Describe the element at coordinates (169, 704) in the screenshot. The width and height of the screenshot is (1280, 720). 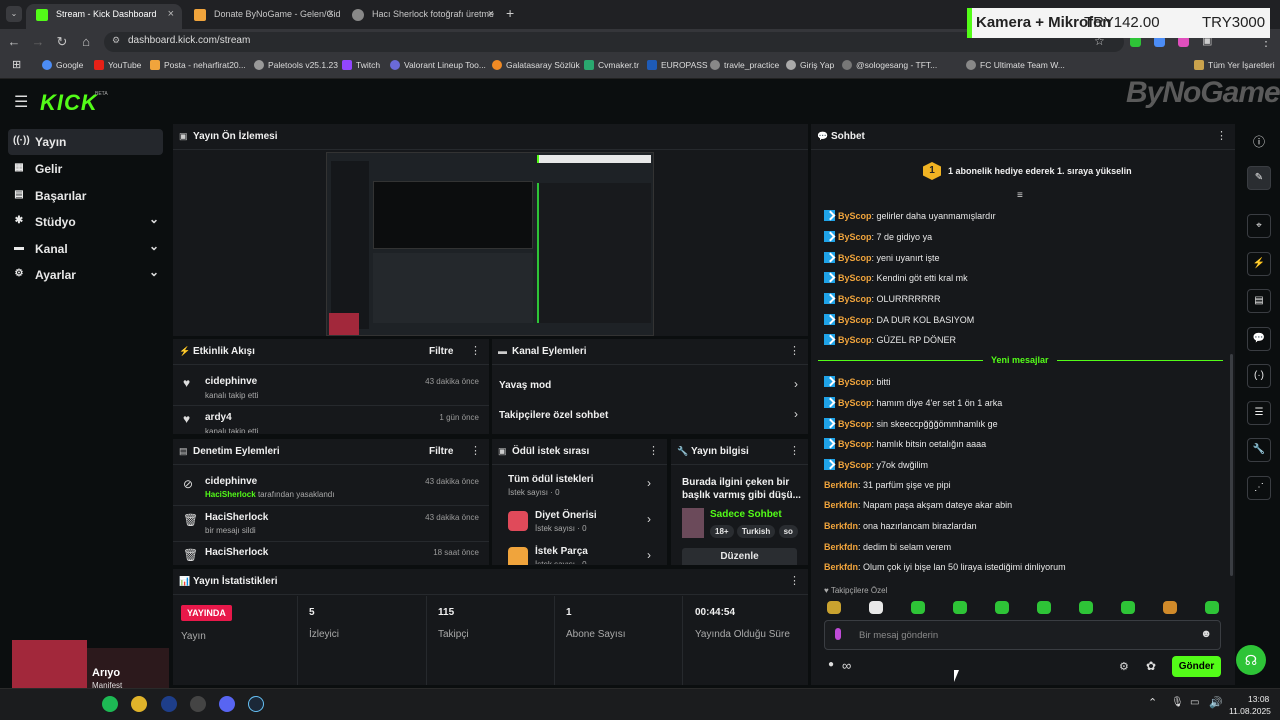
I see `app-icon` at that location.